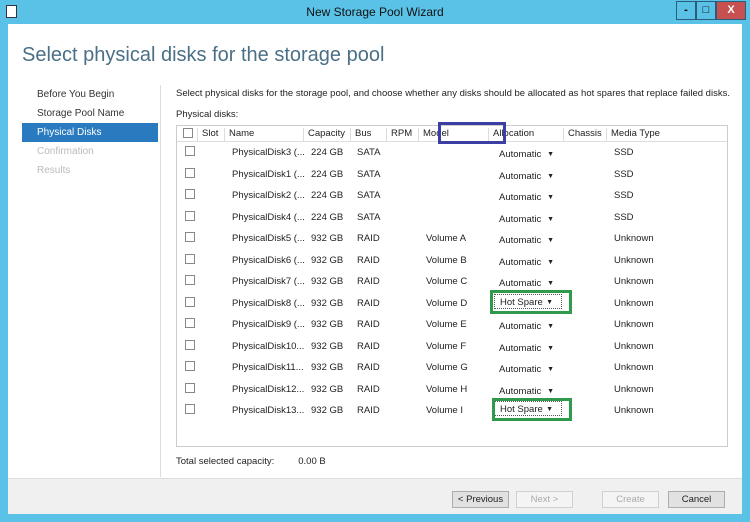 This screenshot has height=522, width=750. I want to click on sidebar-step: Before You Begin, so click(90, 94).